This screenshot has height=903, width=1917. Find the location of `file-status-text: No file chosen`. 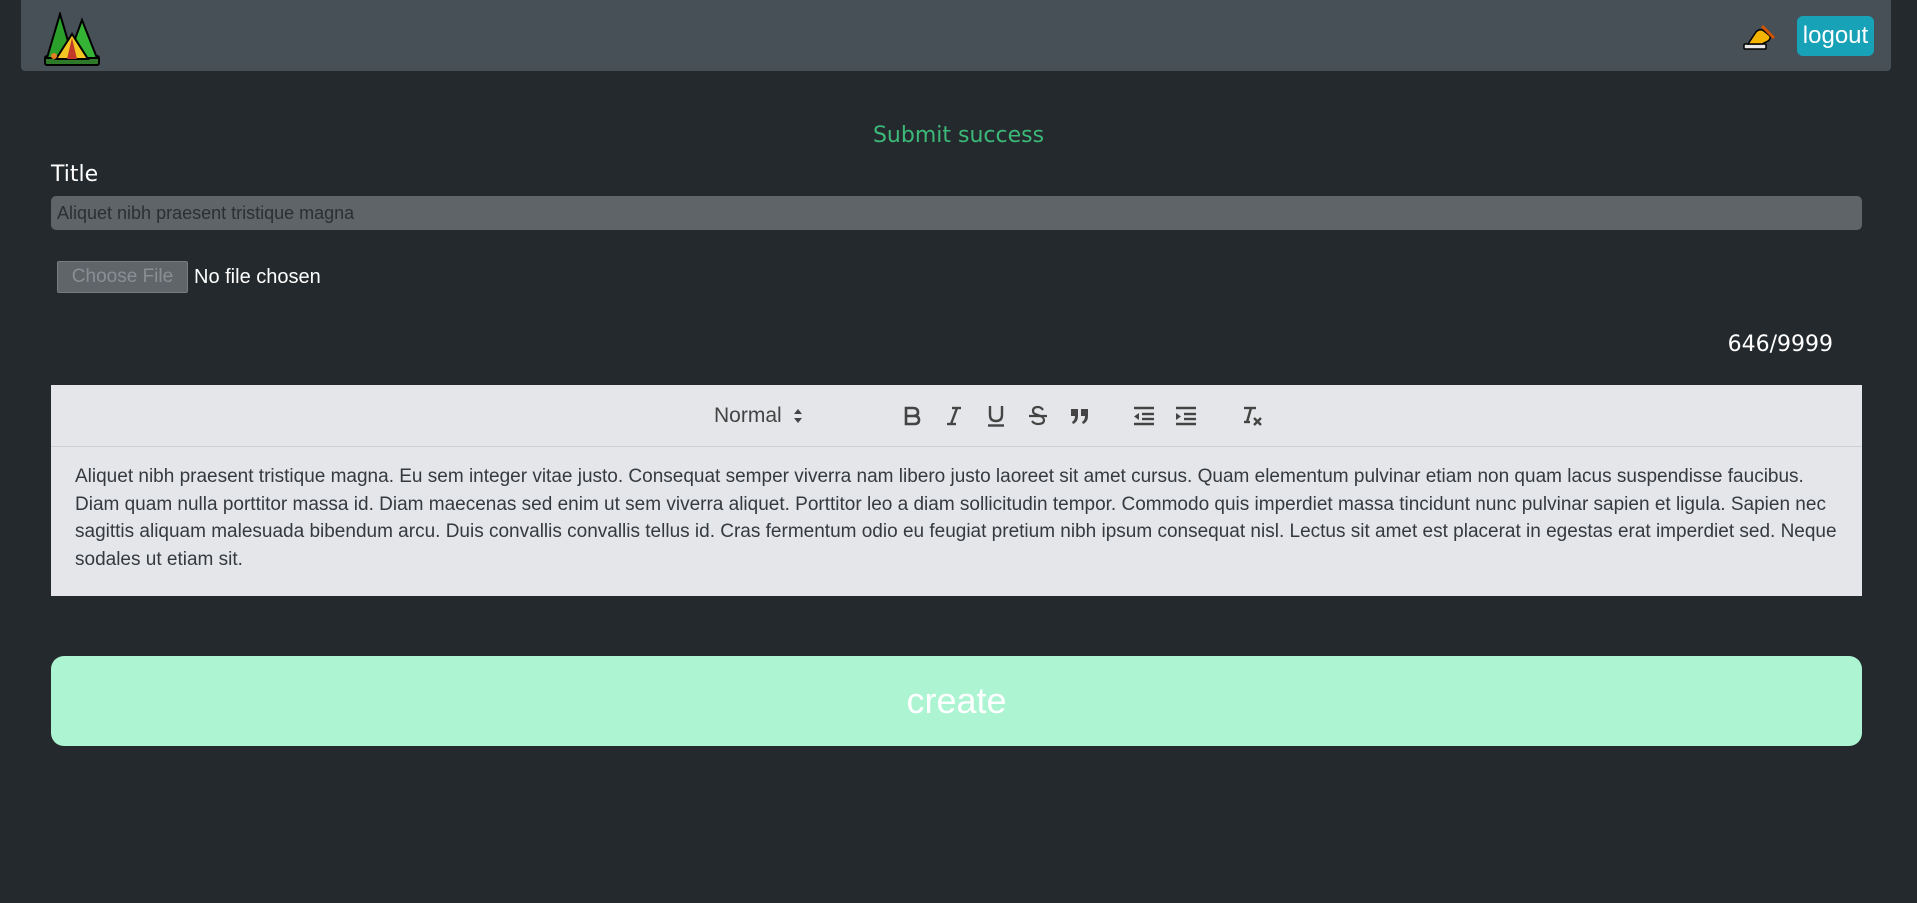

file-status-text: No file chosen is located at coordinates (257, 277).